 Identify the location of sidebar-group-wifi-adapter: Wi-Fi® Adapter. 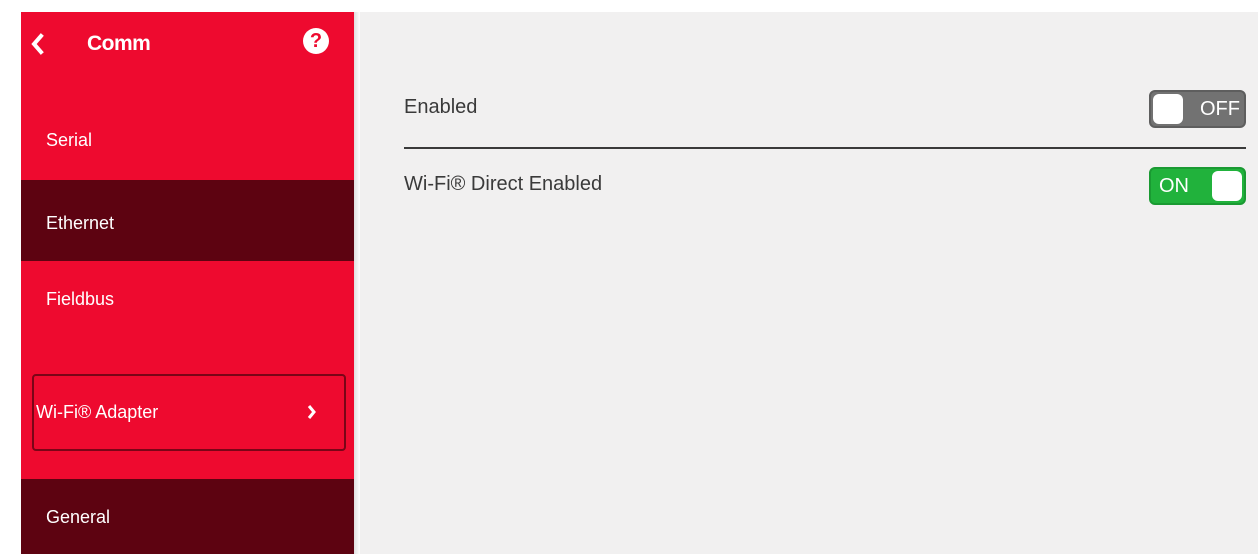
(189, 412).